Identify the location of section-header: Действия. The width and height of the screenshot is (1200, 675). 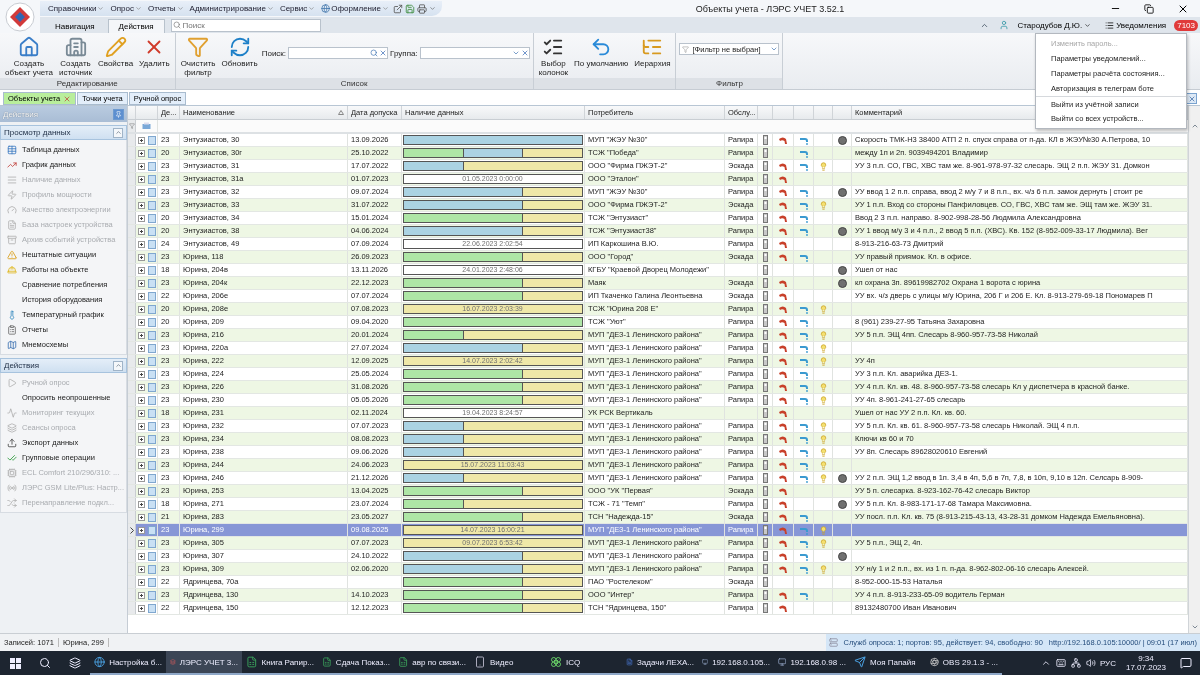
(63, 365).